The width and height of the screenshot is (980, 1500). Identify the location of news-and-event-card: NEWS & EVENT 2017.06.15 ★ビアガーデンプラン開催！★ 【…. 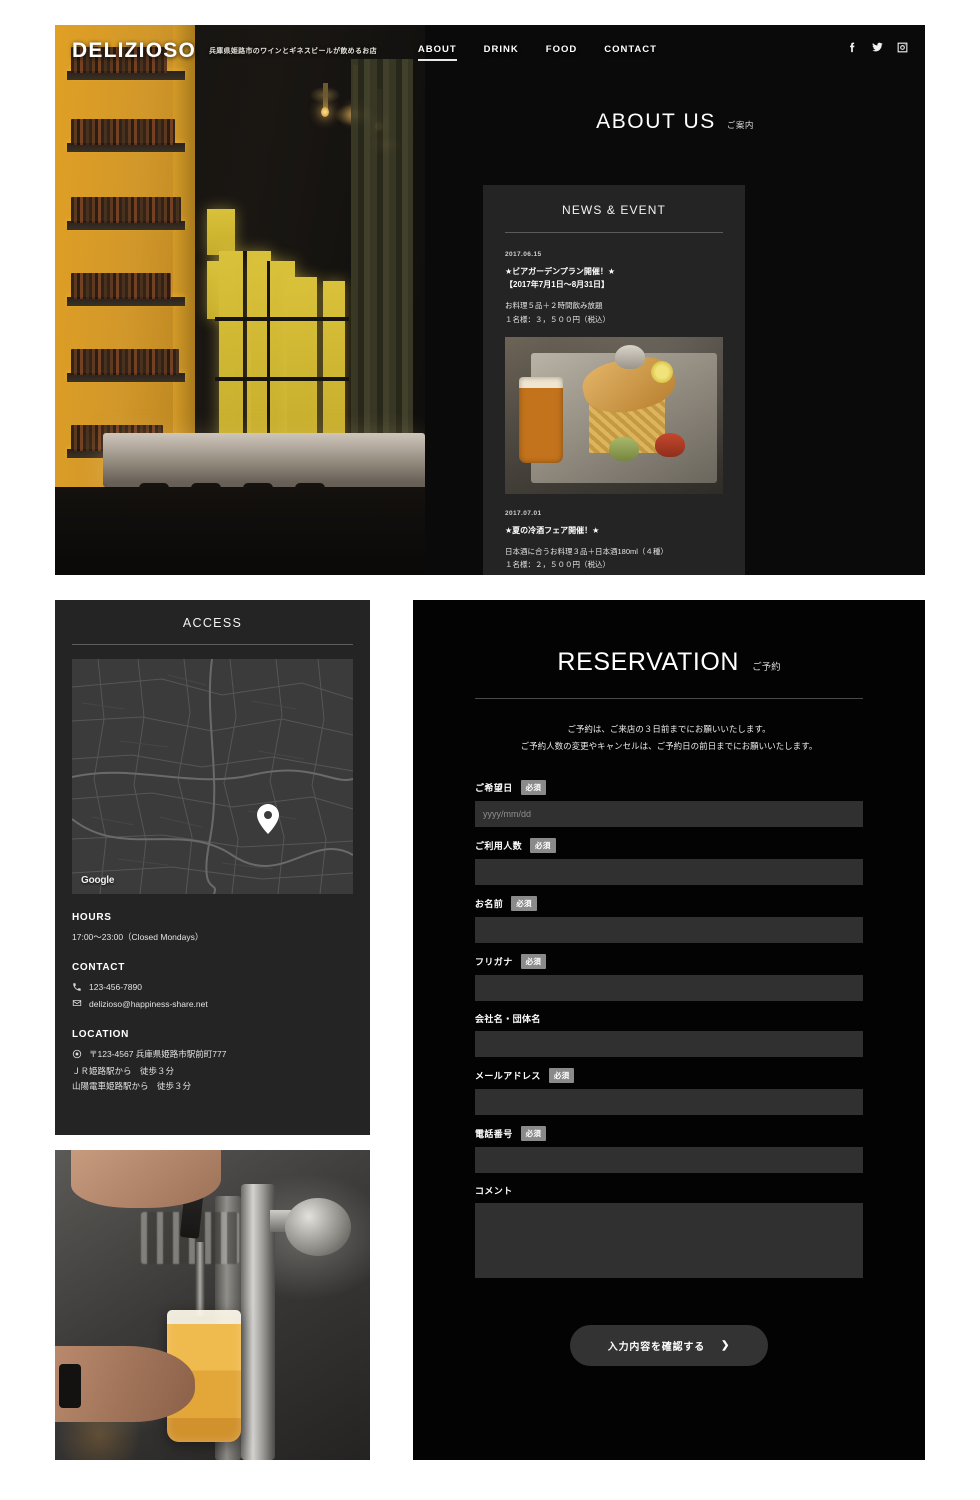
(614, 380).